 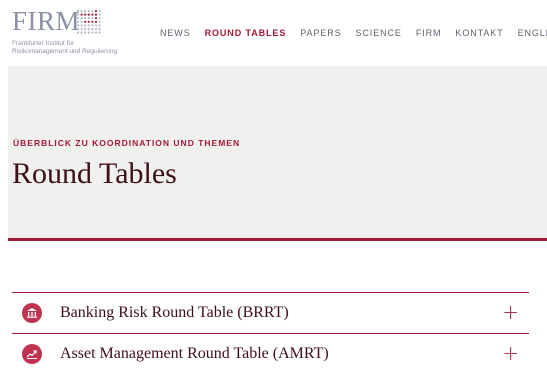 I want to click on accordion-item-amrt: Asset Management Round Table (AMRT) +, so click(x=270, y=353).